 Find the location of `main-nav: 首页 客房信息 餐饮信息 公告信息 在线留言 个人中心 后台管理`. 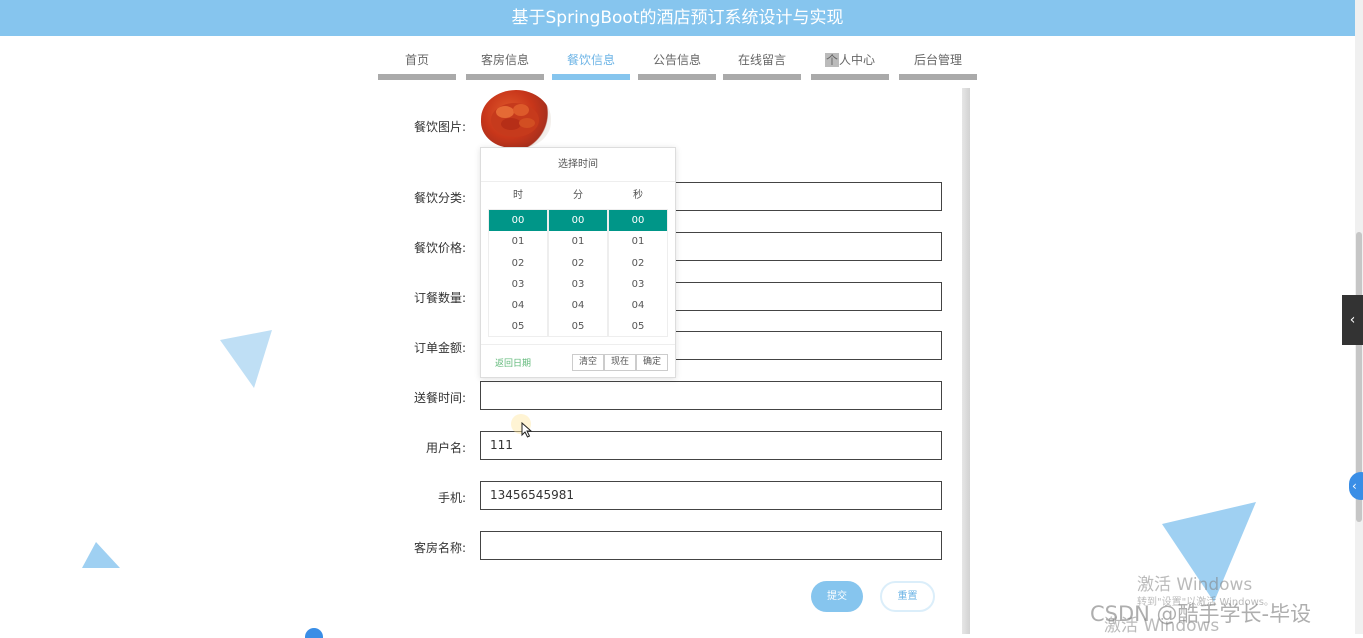

main-nav: 首页 客房信息 餐饮信息 公告信息 在线留言 个人中心 后台管理 is located at coordinates (677, 62).